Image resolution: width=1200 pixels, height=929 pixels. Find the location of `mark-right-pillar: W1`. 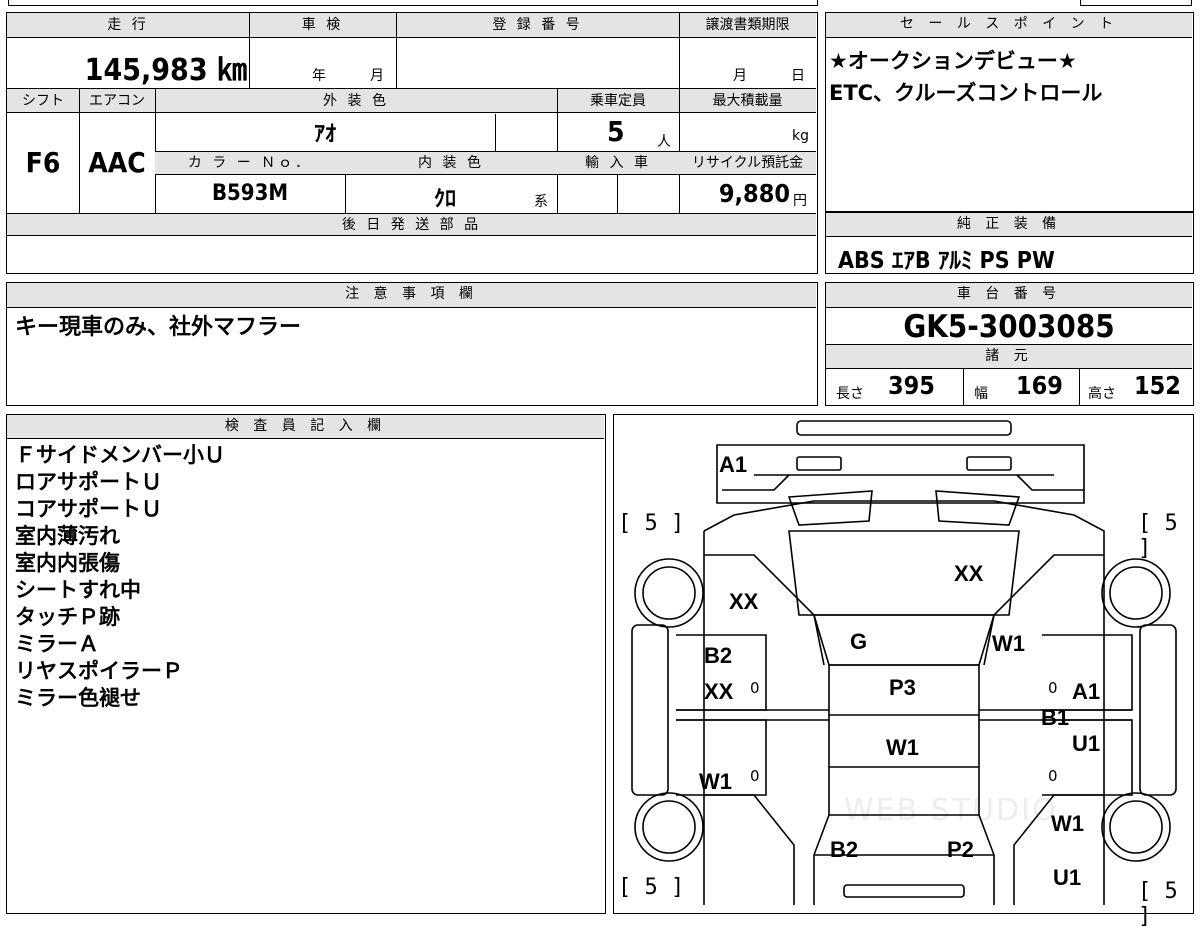

mark-right-pillar: W1 is located at coordinates (1008, 643).